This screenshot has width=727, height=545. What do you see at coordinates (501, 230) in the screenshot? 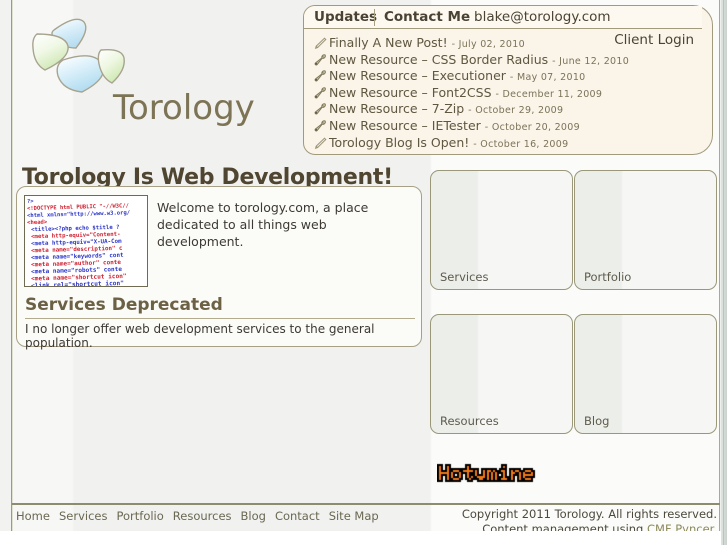
I see `feature-box-services: Services` at bounding box center [501, 230].